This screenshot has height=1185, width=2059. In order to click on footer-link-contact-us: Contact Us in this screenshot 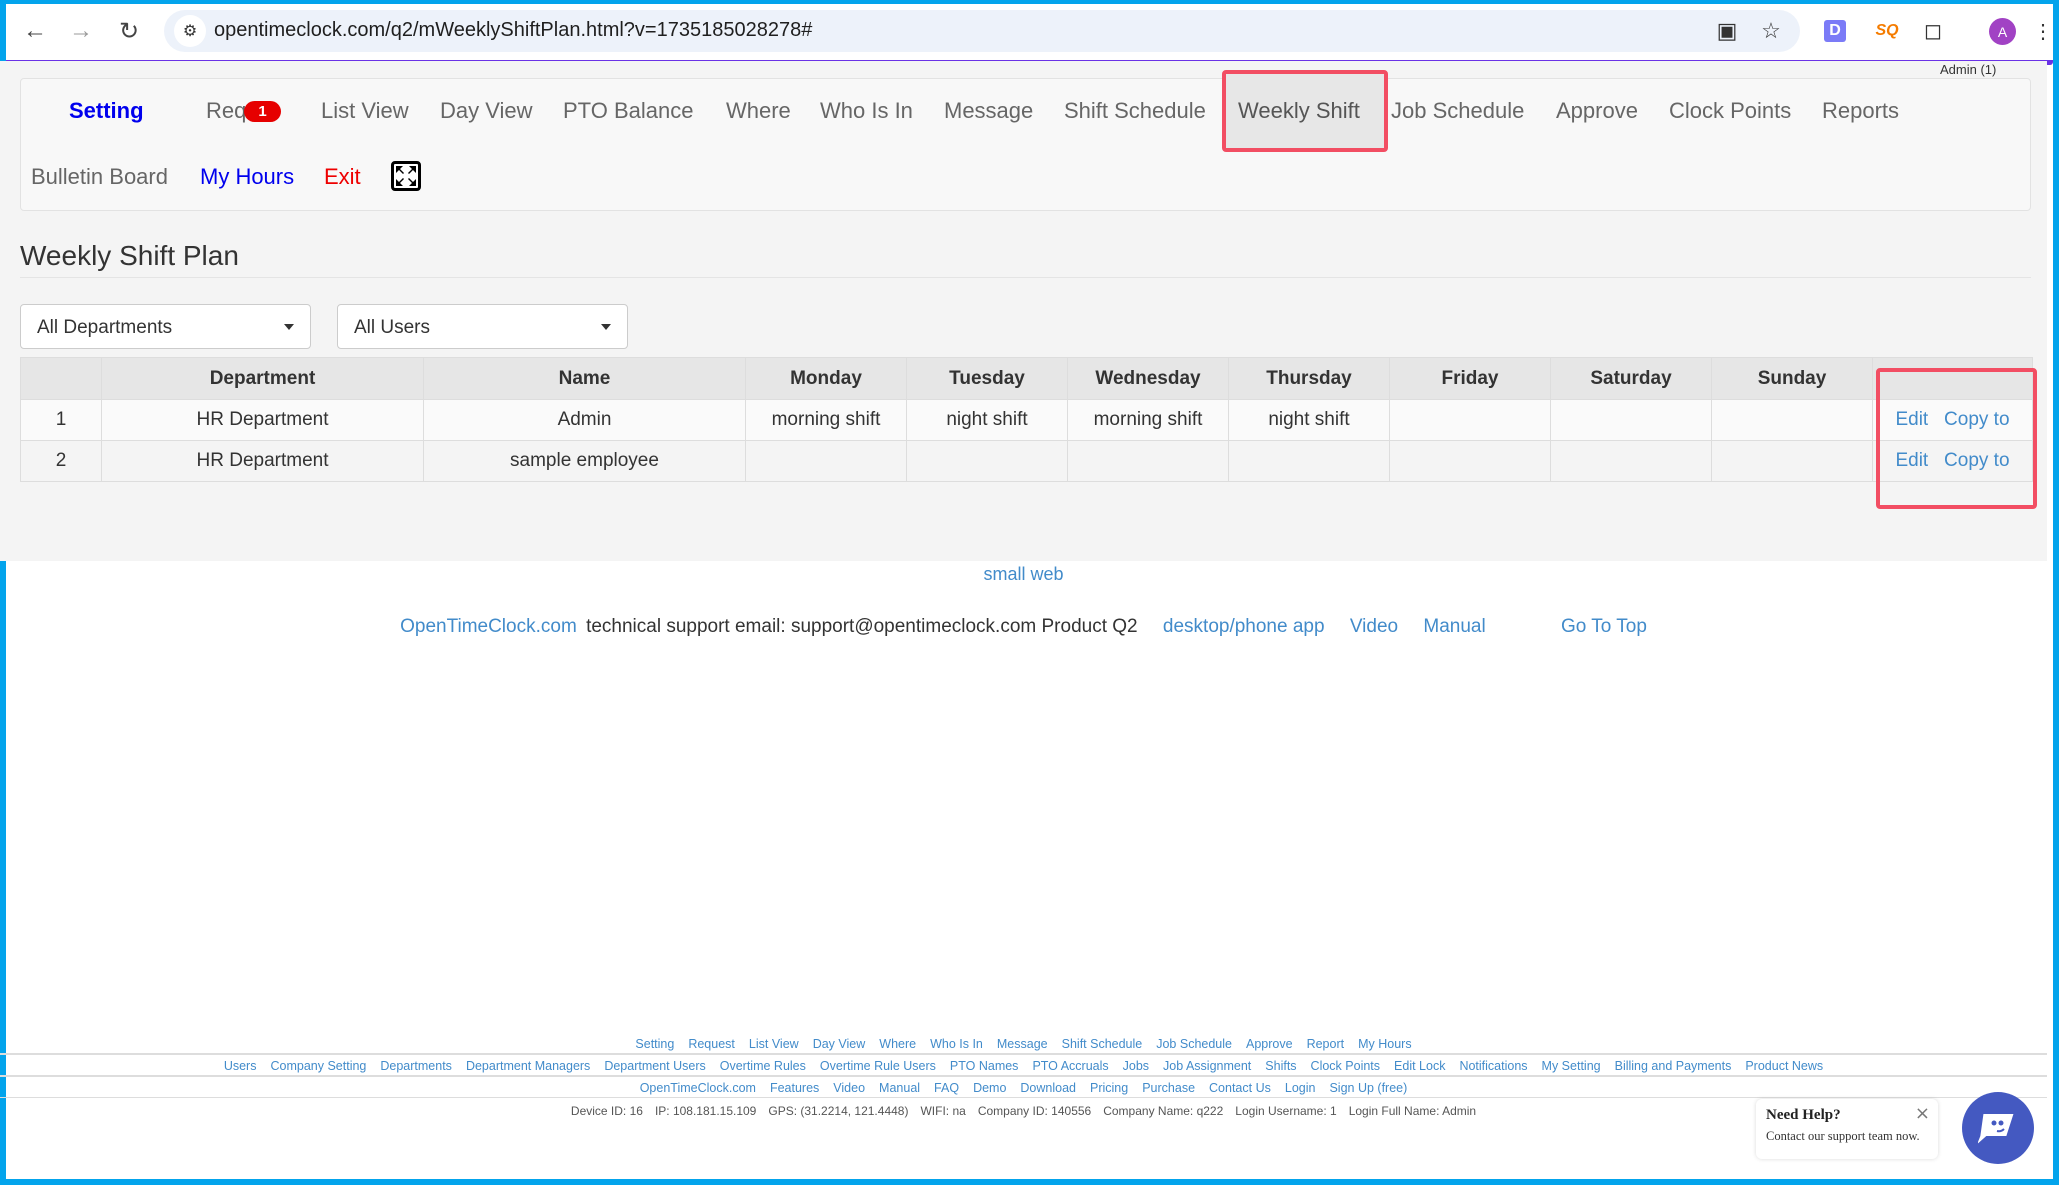, I will do `click(1240, 1088)`.